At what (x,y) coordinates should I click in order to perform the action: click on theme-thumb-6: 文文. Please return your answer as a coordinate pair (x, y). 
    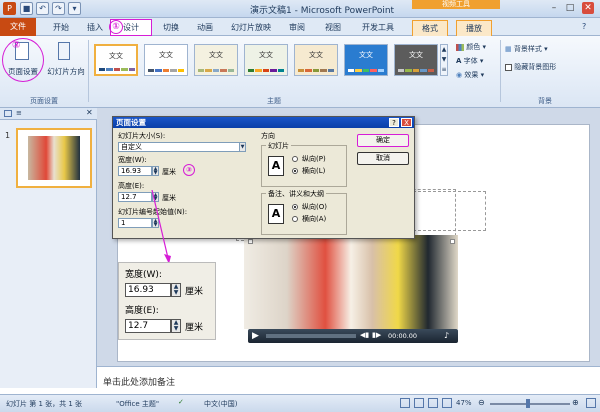
    Looking at the image, I should click on (366, 60).